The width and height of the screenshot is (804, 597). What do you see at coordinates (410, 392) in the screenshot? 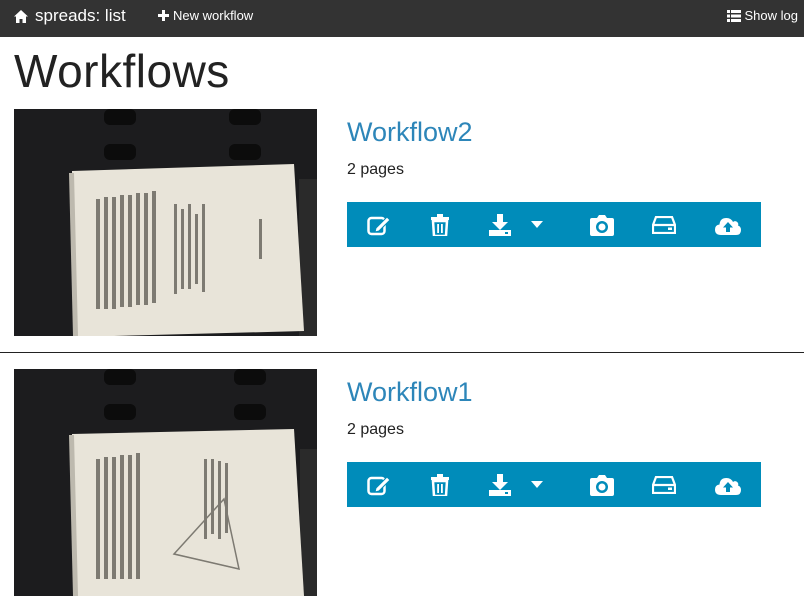
I see `workflow-name-link: Workflow1` at bounding box center [410, 392].